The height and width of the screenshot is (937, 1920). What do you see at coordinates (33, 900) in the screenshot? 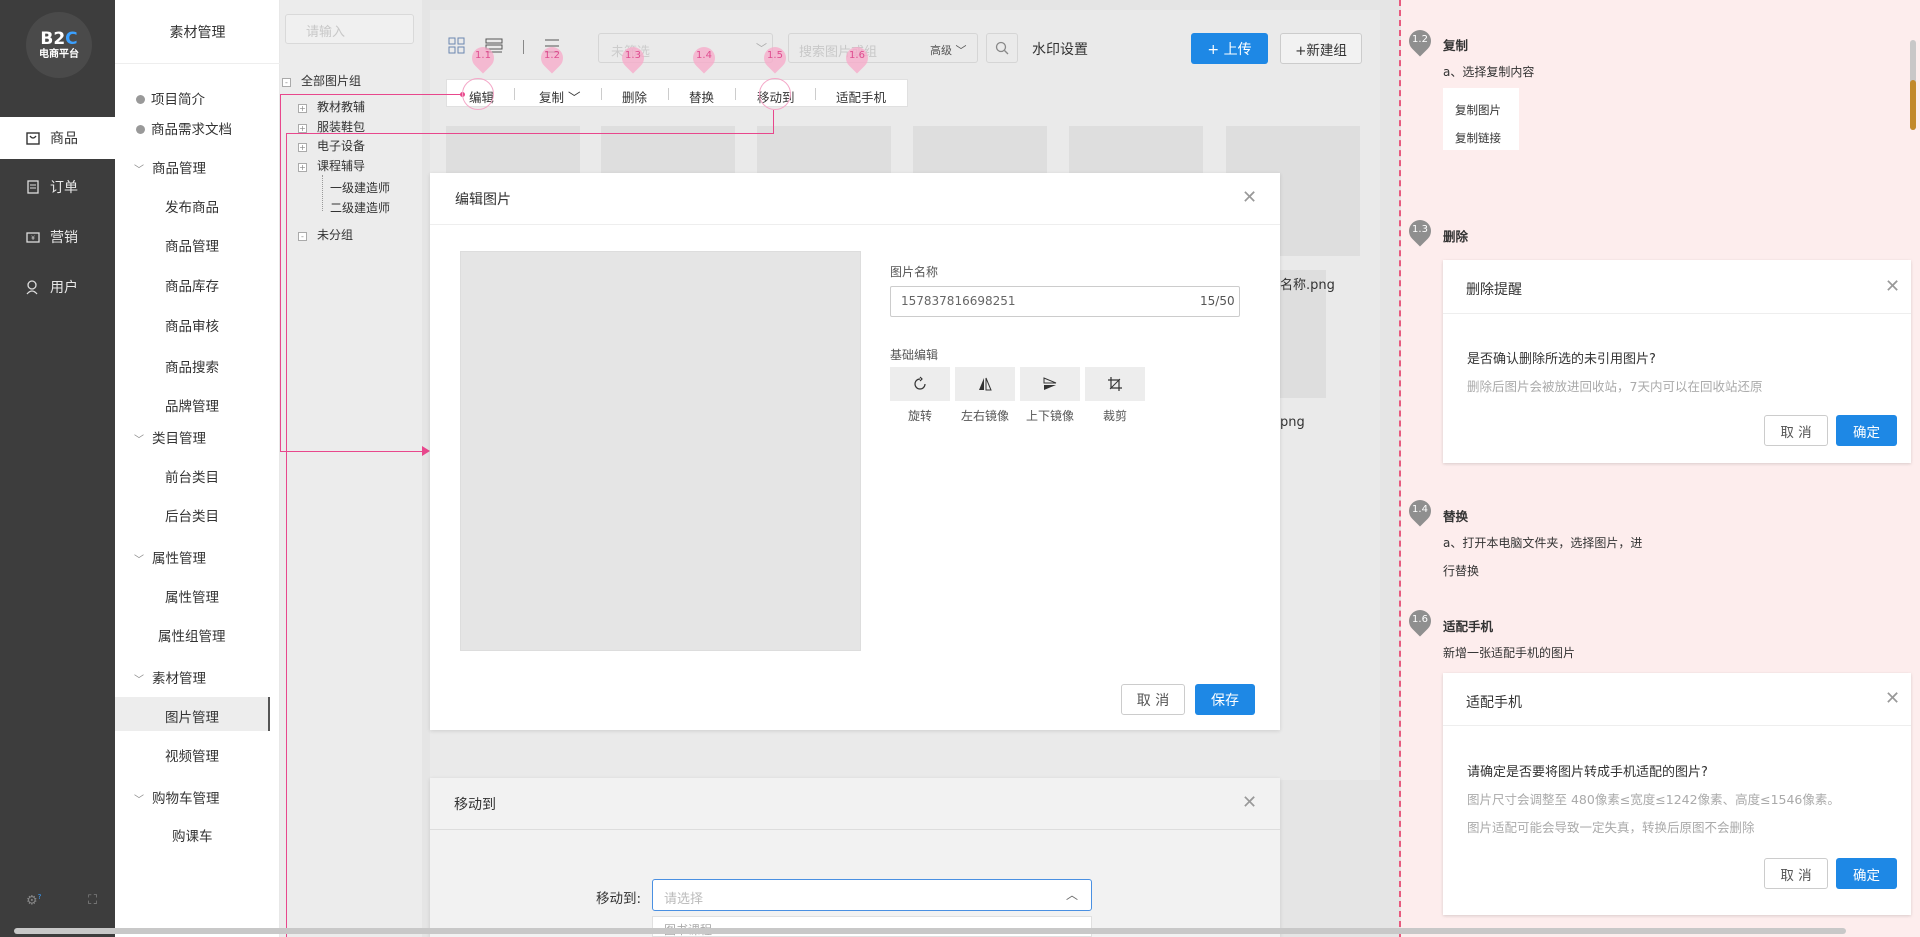
I see `settings-icon: ⚙?` at bounding box center [33, 900].